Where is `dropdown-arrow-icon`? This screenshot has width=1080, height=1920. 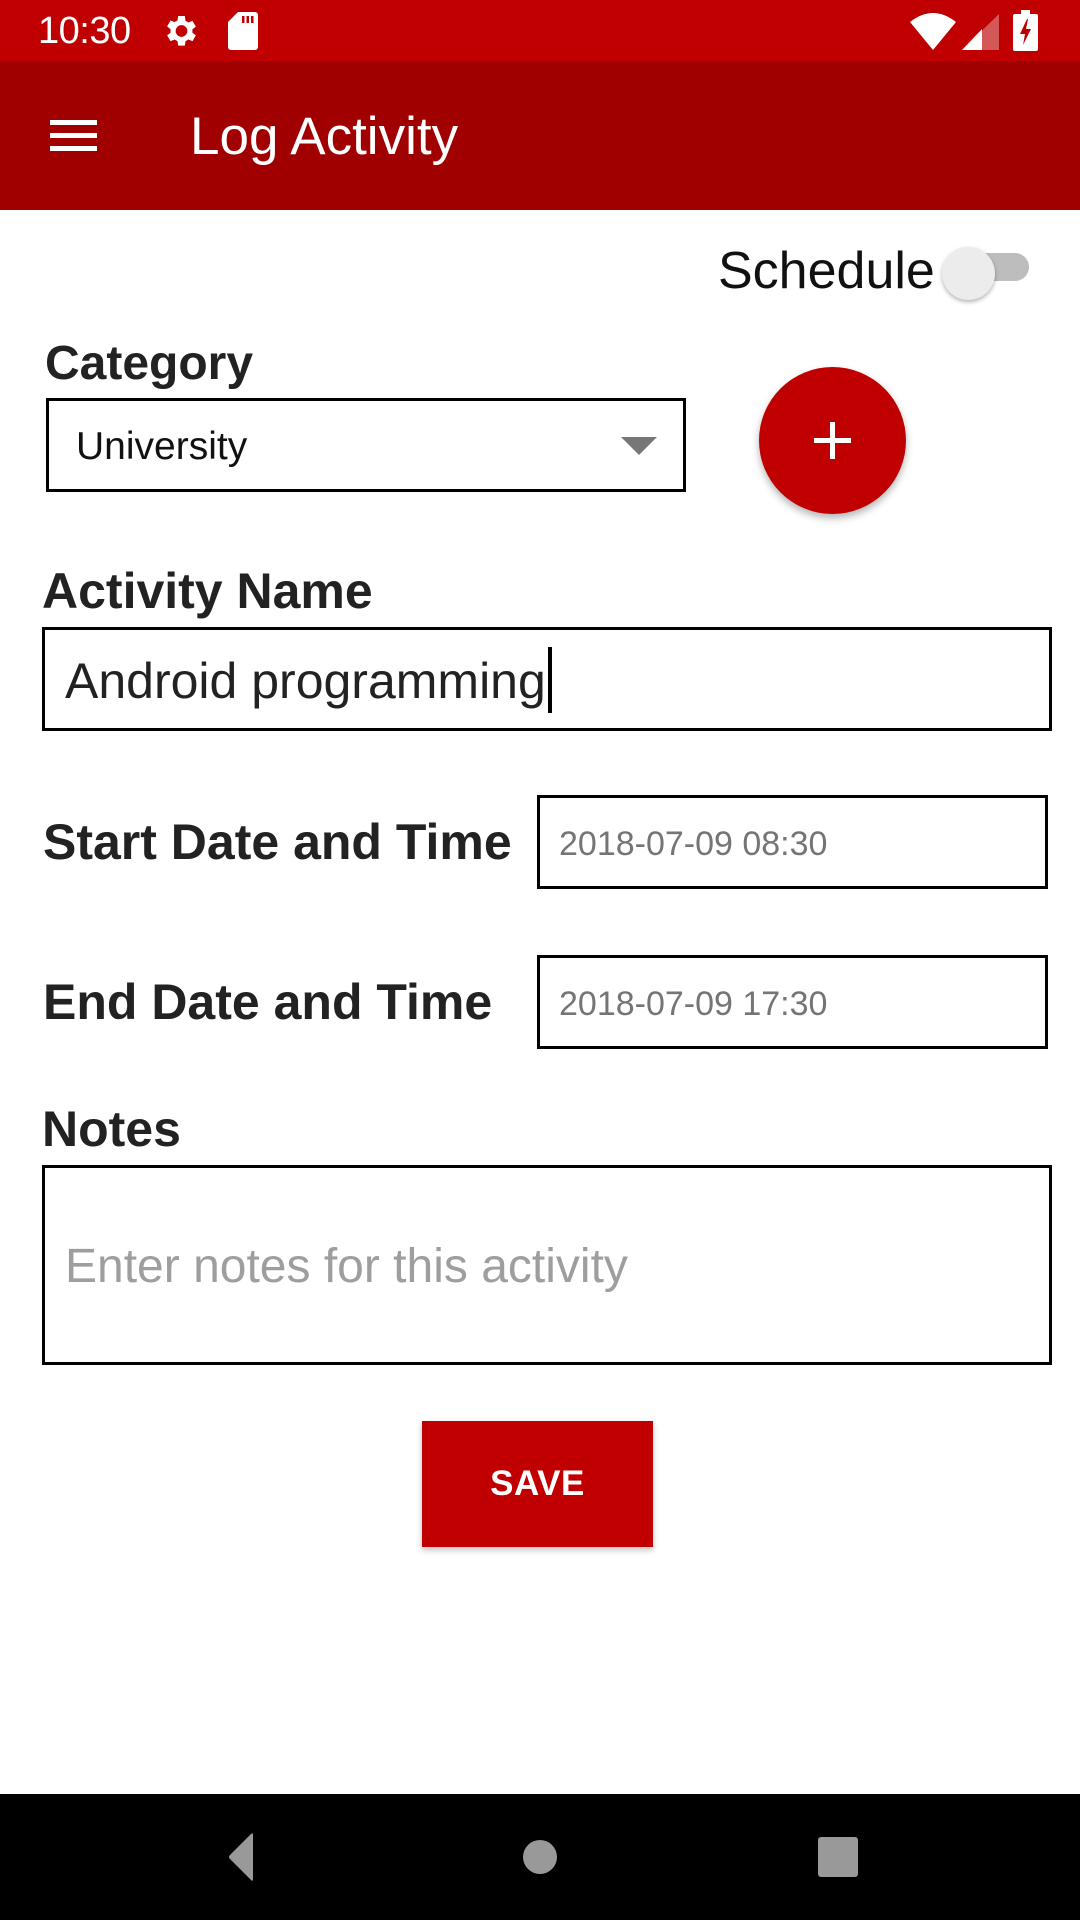
dropdown-arrow-icon is located at coordinates (639, 446).